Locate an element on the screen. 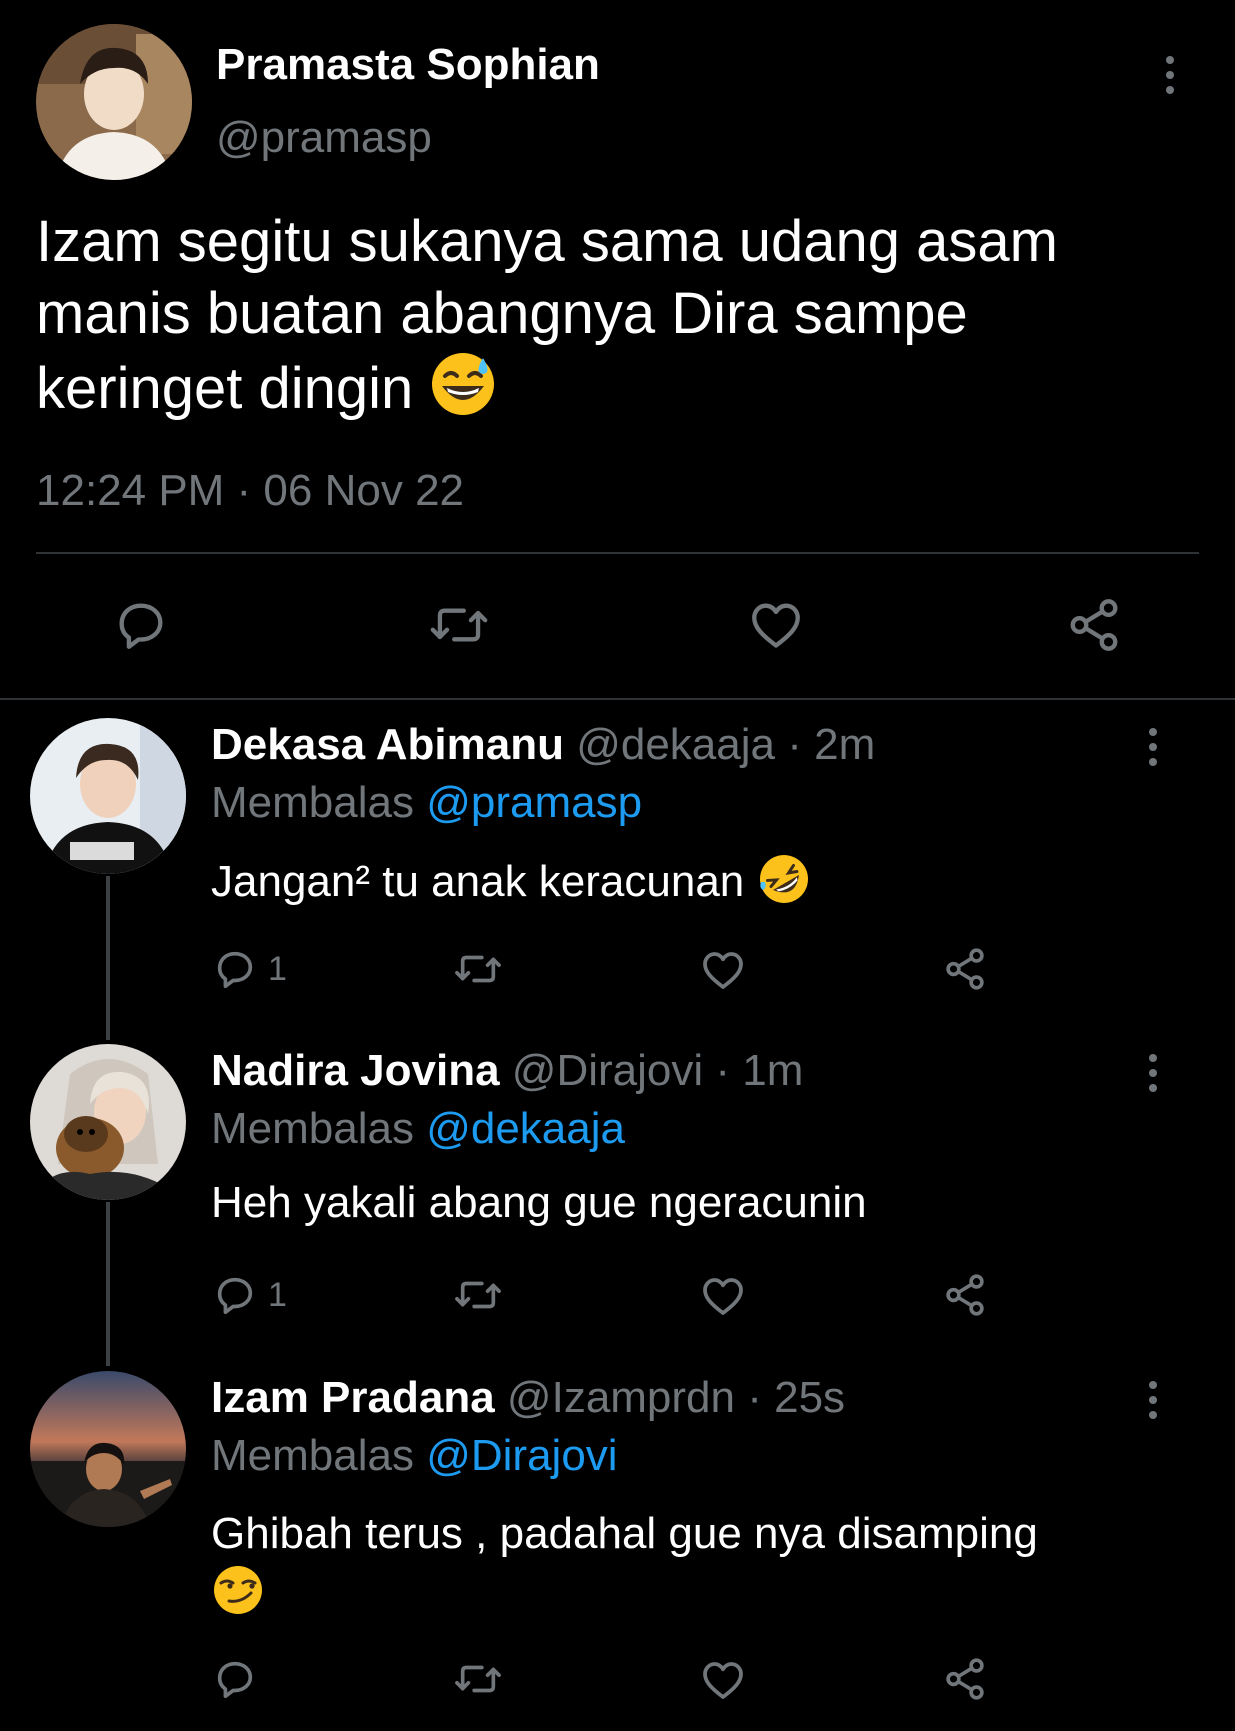  reply-header: Dekasa Abimanu @dekaaja · 2m is located at coordinates (543, 745).